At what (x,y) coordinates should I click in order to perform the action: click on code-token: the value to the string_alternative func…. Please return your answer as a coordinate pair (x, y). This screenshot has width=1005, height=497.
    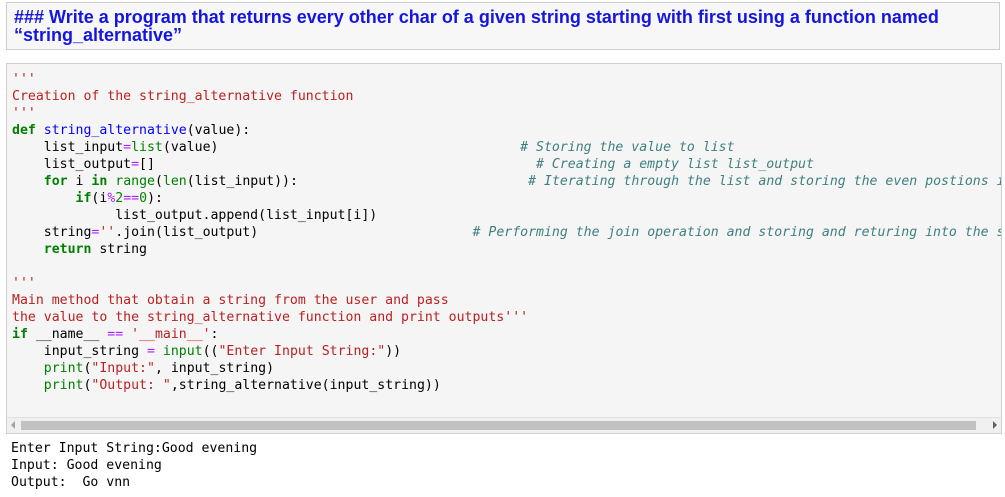
    Looking at the image, I should click on (270, 317).